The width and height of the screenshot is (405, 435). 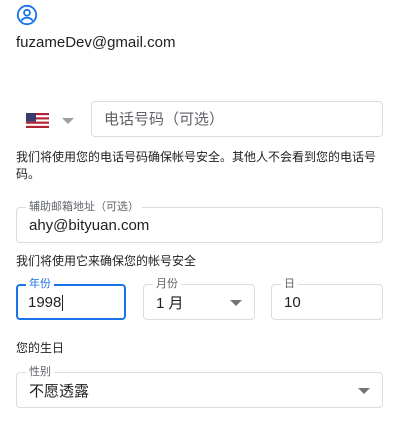 I want to click on birth-year-field: 年份, so click(x=71, y=299).